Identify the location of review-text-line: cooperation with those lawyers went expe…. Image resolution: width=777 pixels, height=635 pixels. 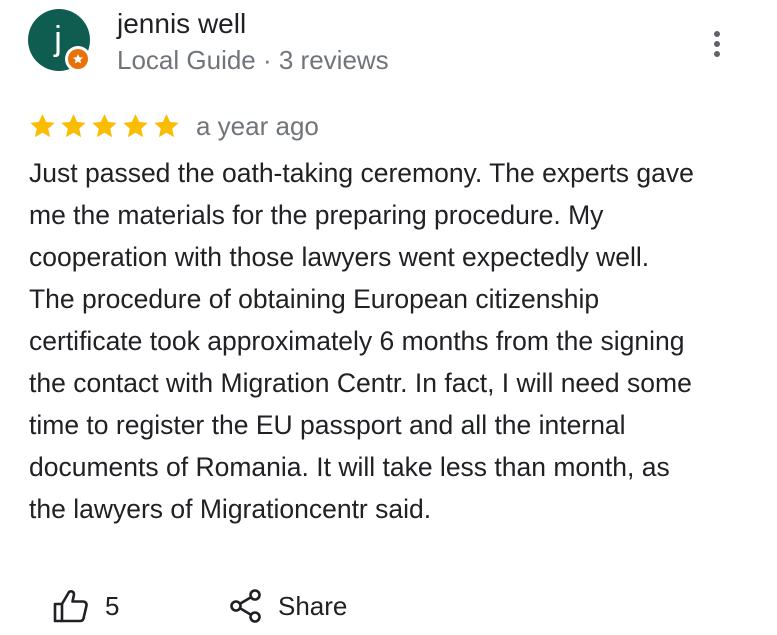
(339, 257).